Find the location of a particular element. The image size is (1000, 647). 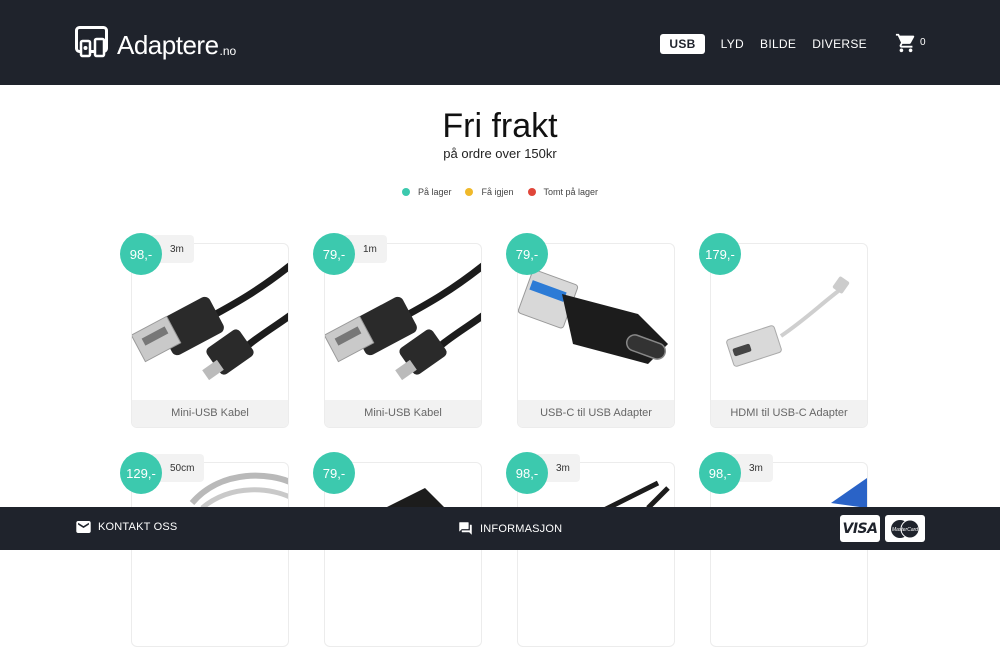

product-name: USB-C til USB Adapter is located at coordinates (596, 413).